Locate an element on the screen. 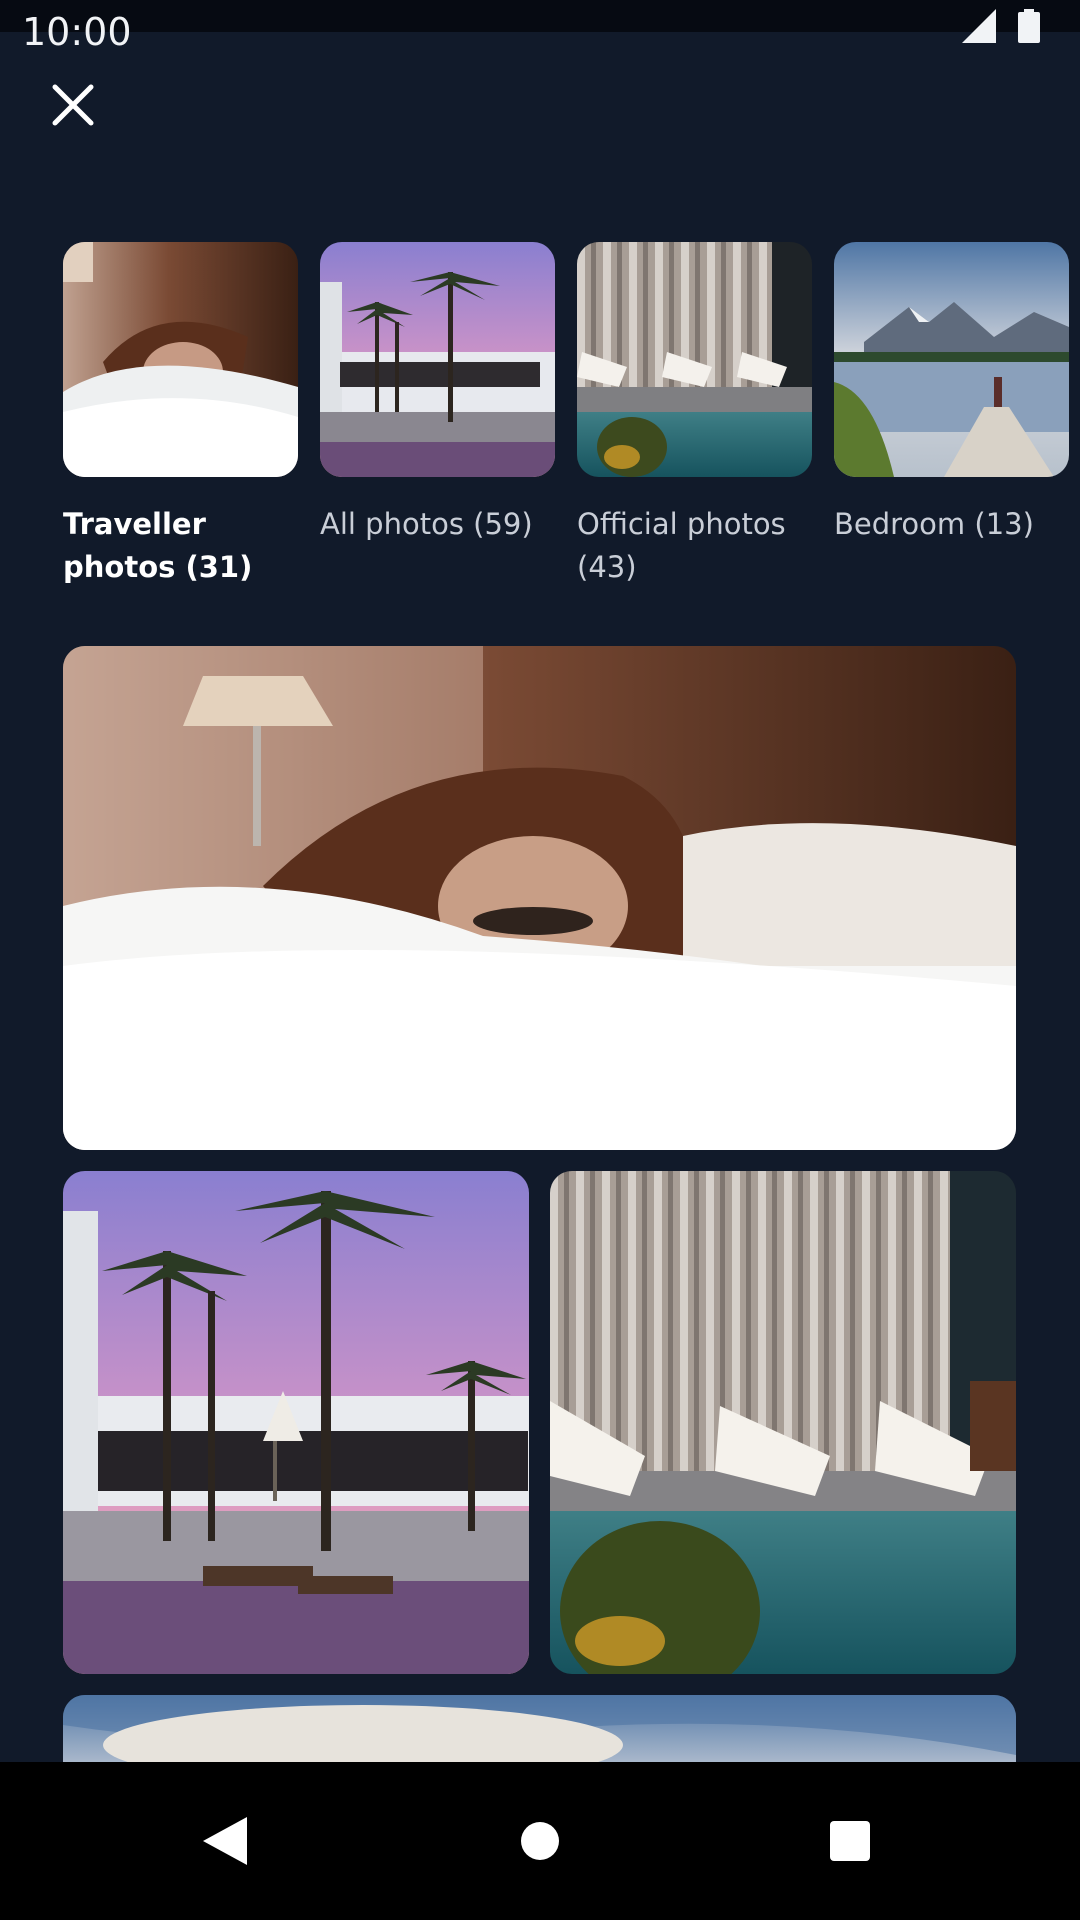  back-button is located at coordinates (225, 1841).